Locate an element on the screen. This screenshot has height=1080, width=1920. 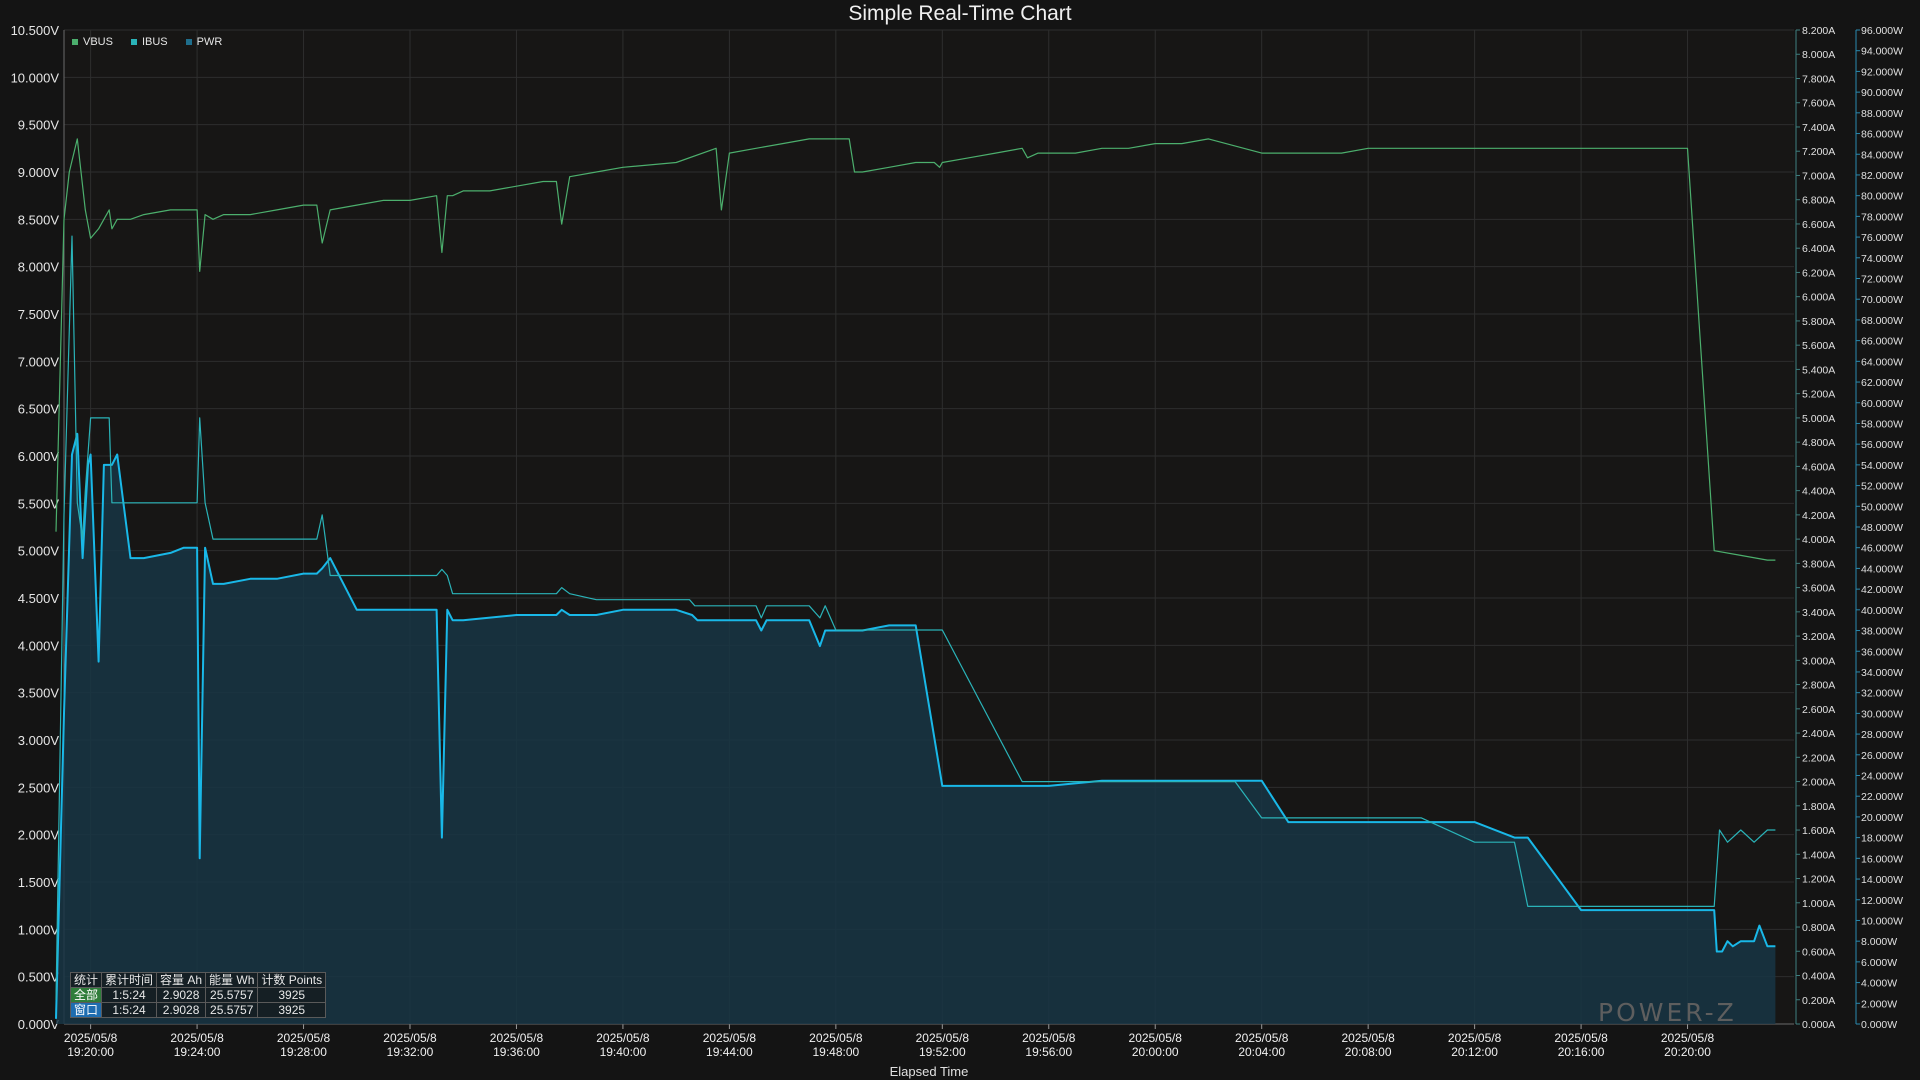
y-tick-label-right-power: 22.000W is located at coordinates (1882, 797).